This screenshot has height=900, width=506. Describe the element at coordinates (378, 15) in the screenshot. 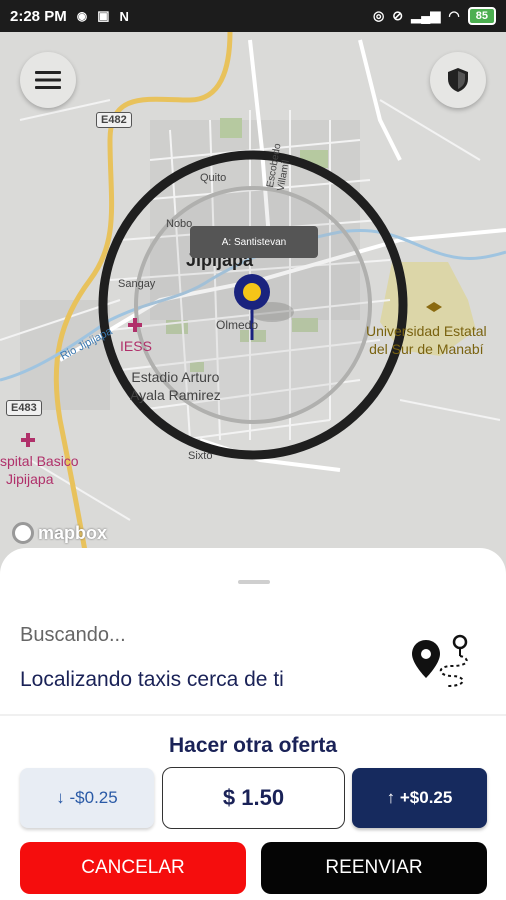

I see `location-icon: ◎` at that location.